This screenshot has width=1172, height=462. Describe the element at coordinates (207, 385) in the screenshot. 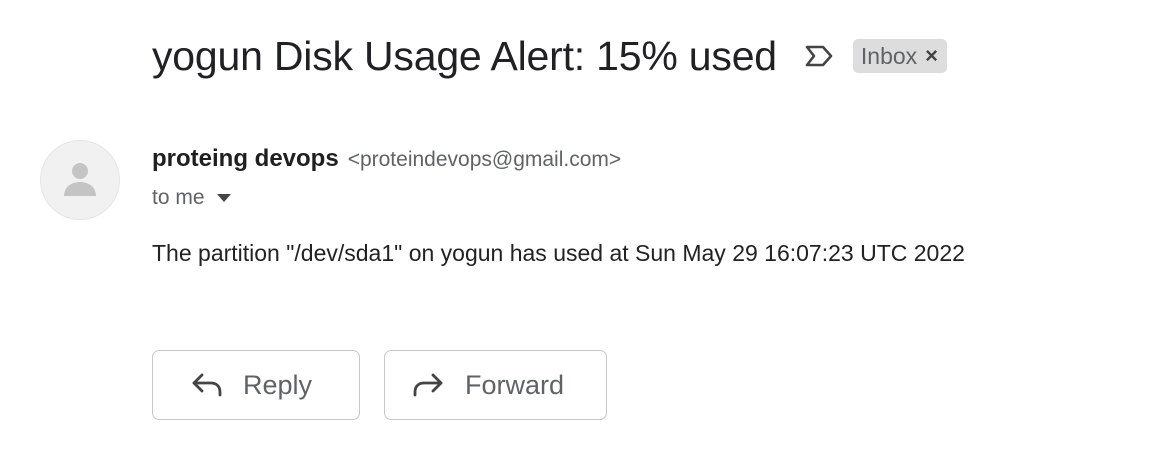

I see `reply-arrow-icon` at that location.